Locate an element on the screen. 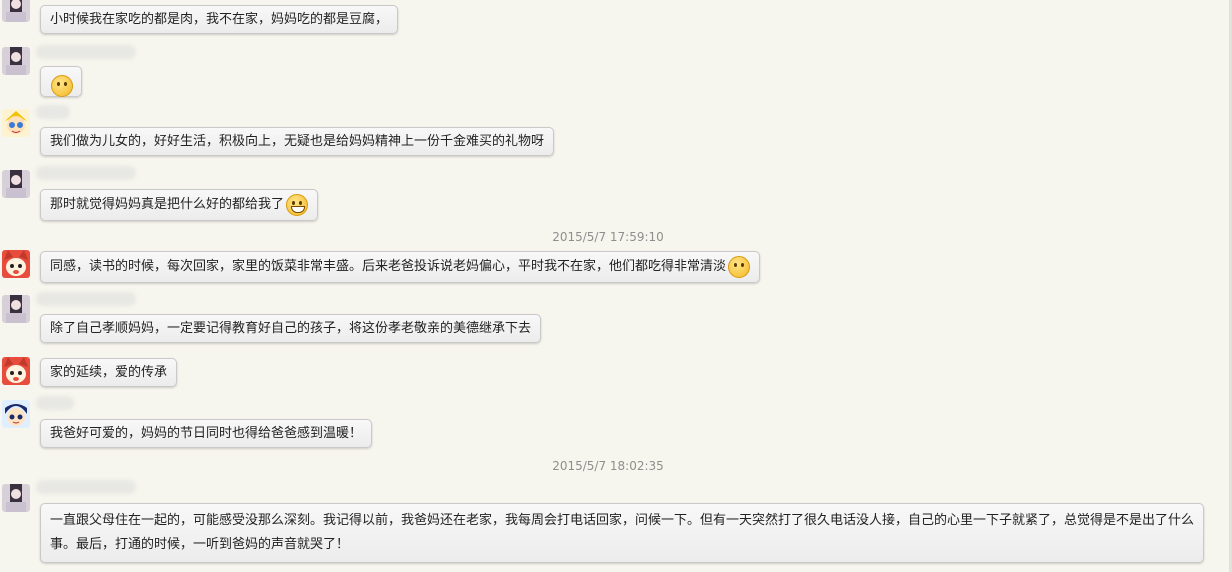 This screenshot has height=572, width=1232. message-text: 那时就觉得妈妈真是把什么好的都给我了 is located at coordinates (167, 204).